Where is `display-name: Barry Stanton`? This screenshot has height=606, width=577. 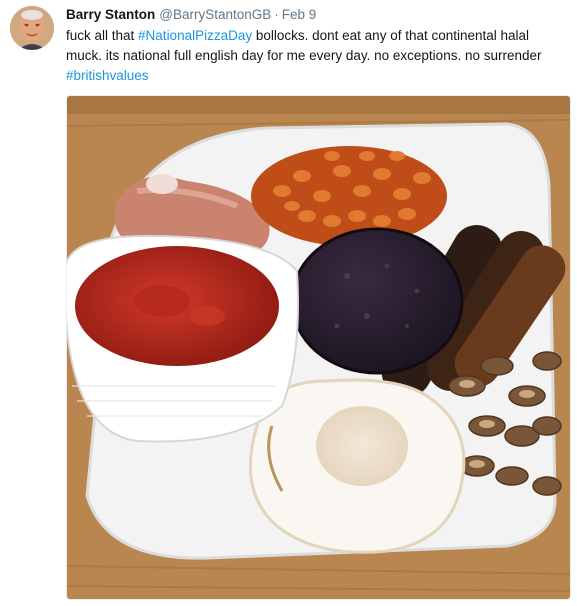 display-name: Barry Stanton is located at coordinates (110, 14).